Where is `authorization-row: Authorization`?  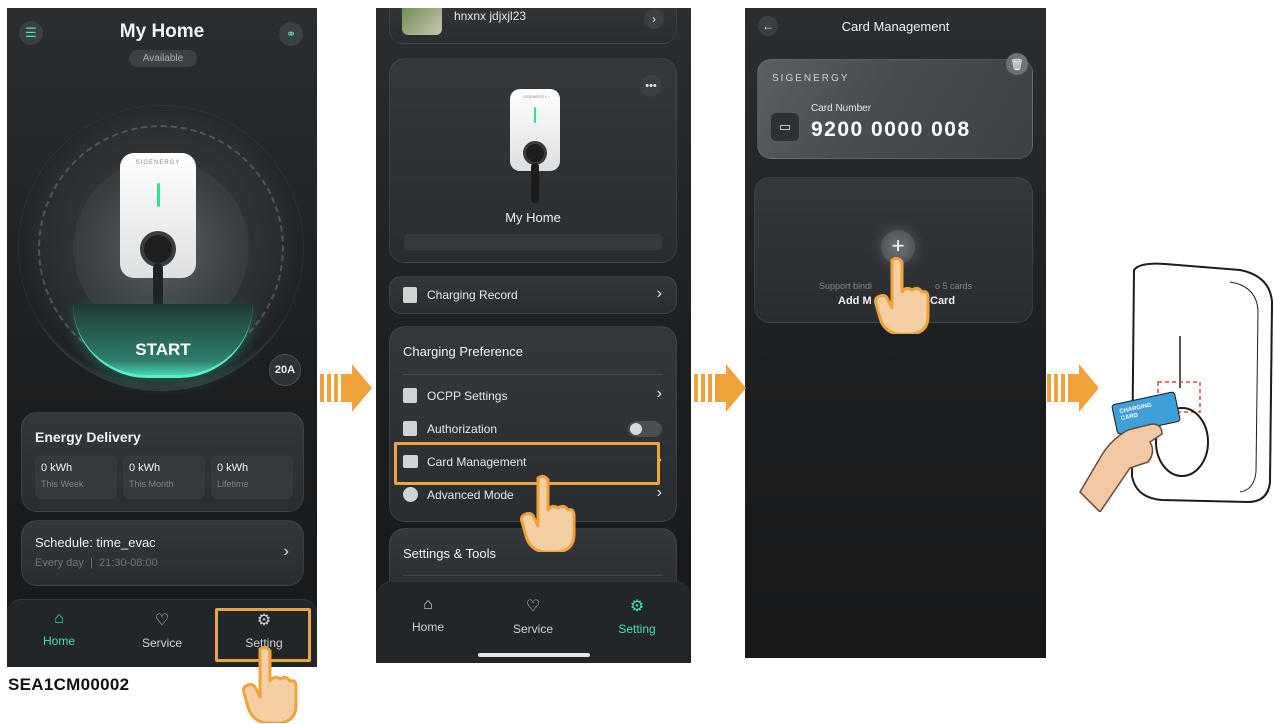
authorization-row: Authorization is located at coordinates (533, 430).